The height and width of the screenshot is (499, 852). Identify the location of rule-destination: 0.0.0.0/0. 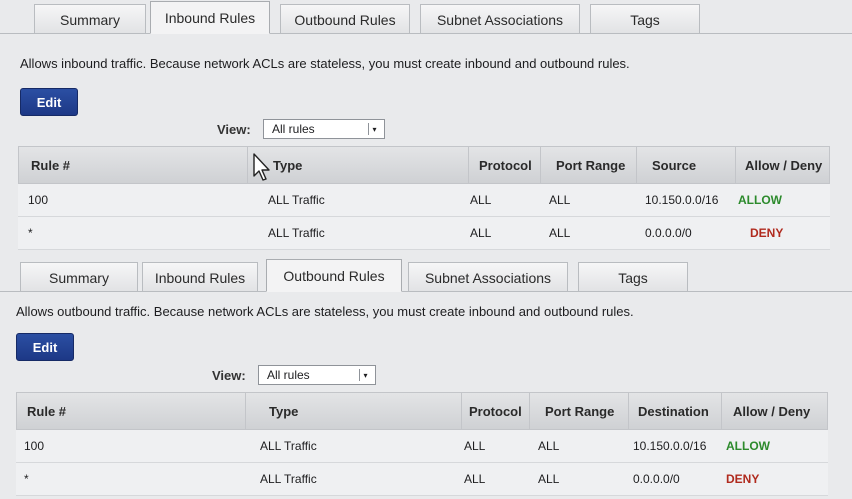
(656, 479).